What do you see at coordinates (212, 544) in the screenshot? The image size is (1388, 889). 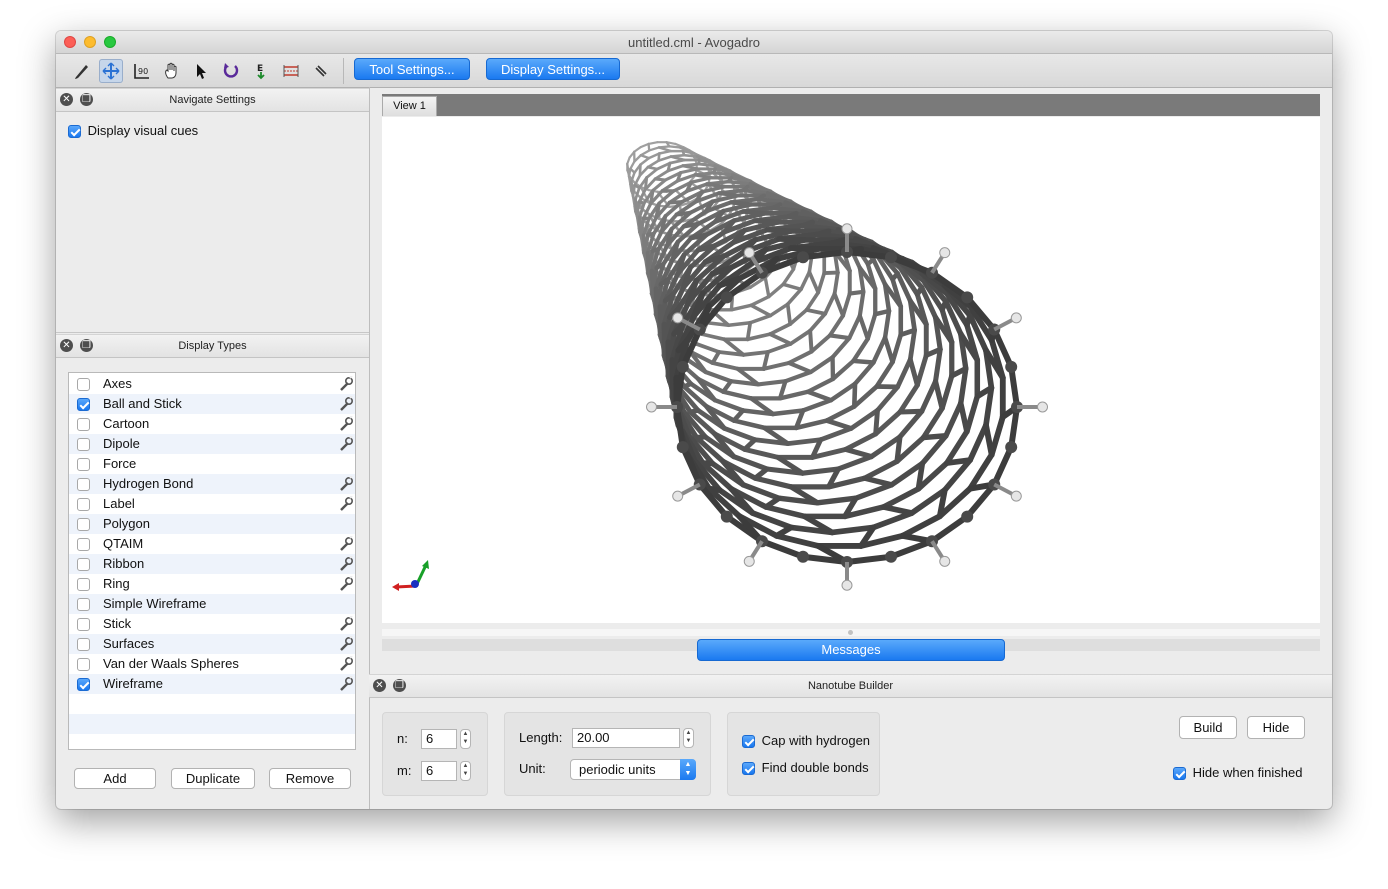 I see `display-type-row: QTAIM` at bounding box center [212, 544].